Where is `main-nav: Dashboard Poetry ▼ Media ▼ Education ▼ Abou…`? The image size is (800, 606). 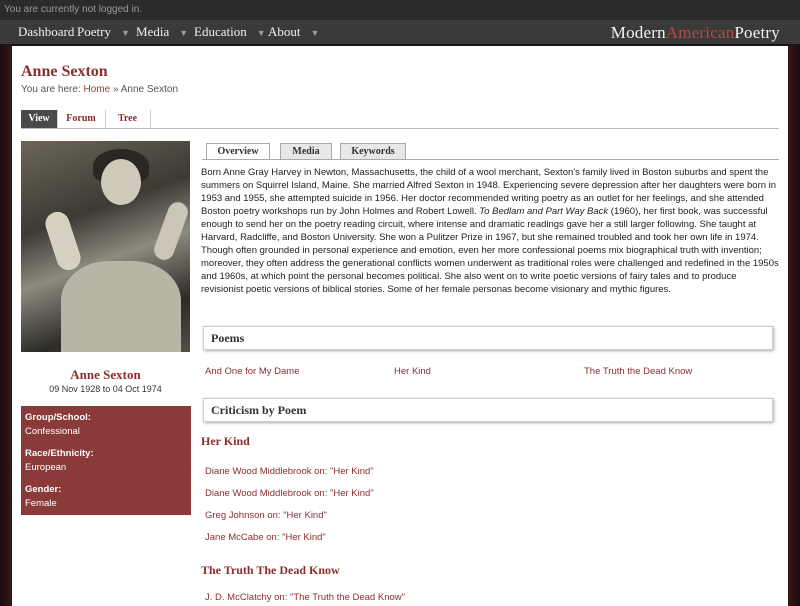
main-nav: Dashboard Poetry ▼ Media ▼ Education ▼ Abou… is located at coordinates (400, 32).